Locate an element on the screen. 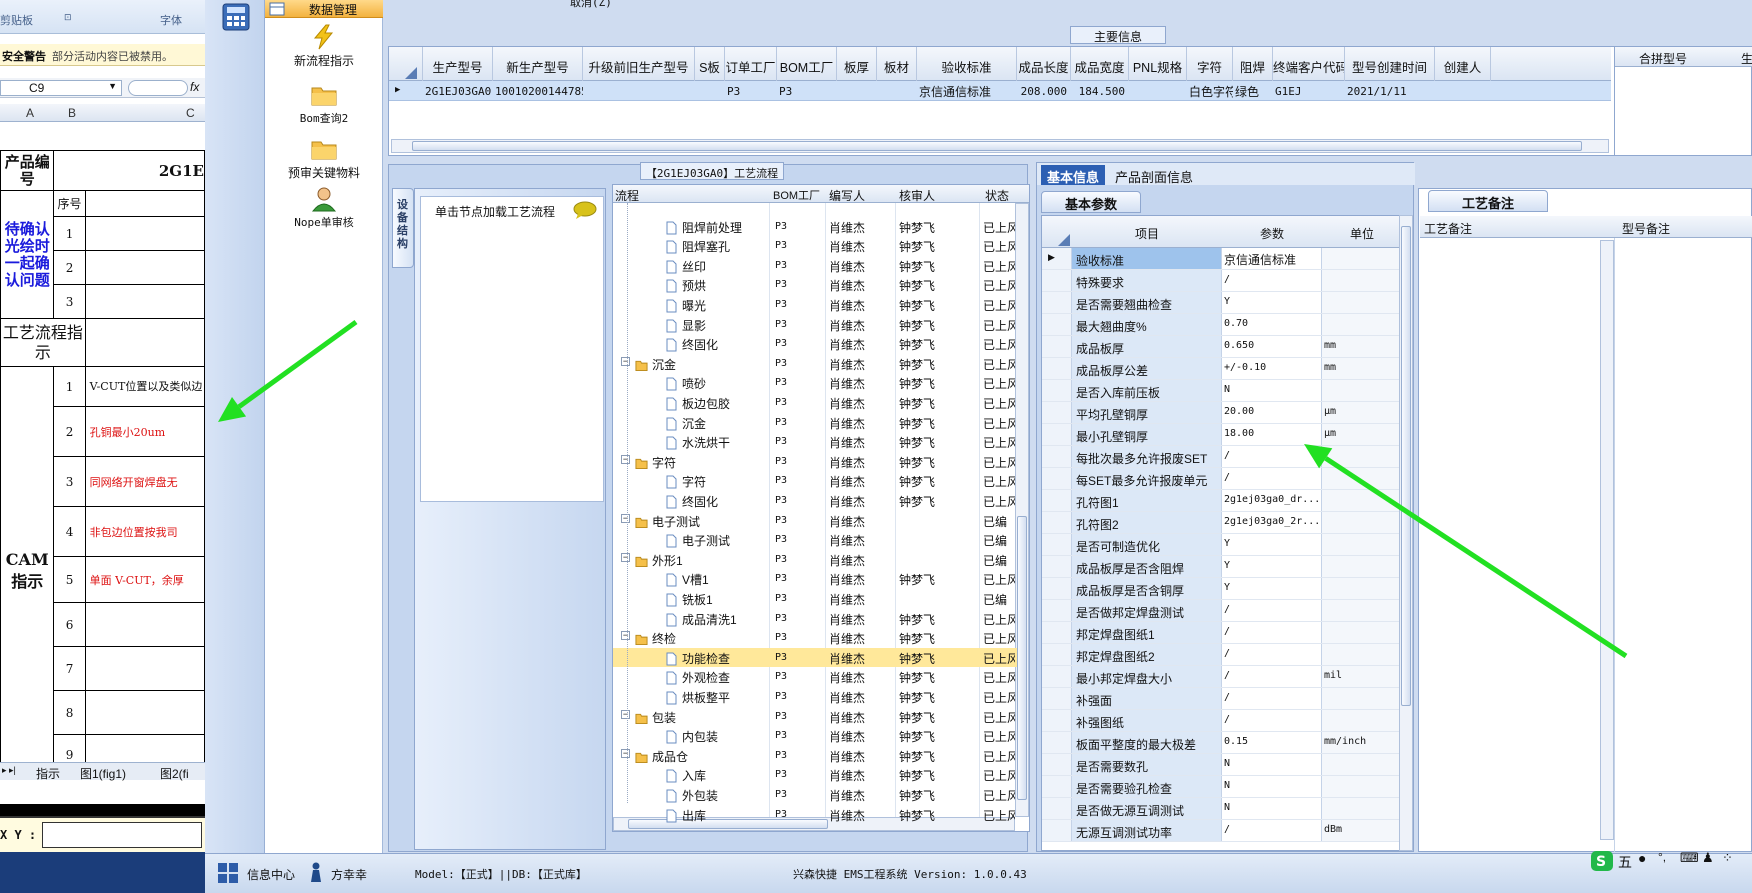 The height and width of the screenshot is (893, 1752). tree-leaf-node: 字符 P3 肖维杰 钟梦飞 已上风 is located at coordinates (815, 480).